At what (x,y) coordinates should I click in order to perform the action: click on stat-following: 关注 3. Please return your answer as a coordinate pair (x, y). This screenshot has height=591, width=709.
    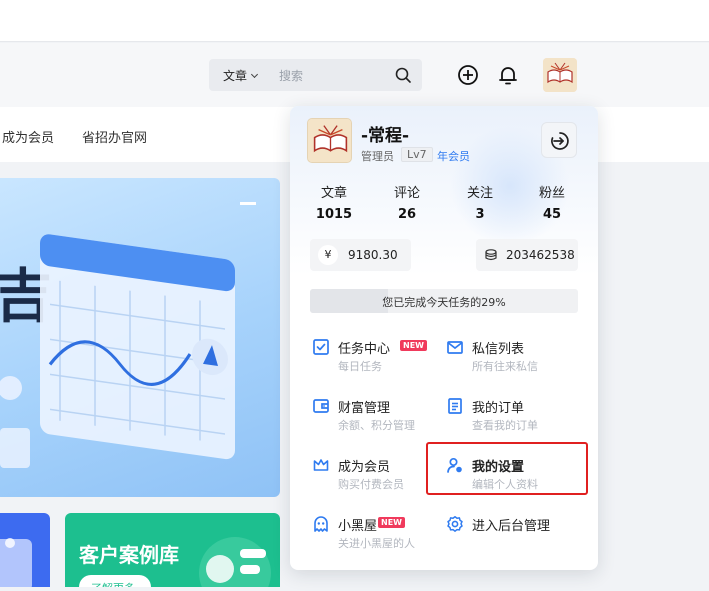
    Looking at the image, I should click on (480, 202).